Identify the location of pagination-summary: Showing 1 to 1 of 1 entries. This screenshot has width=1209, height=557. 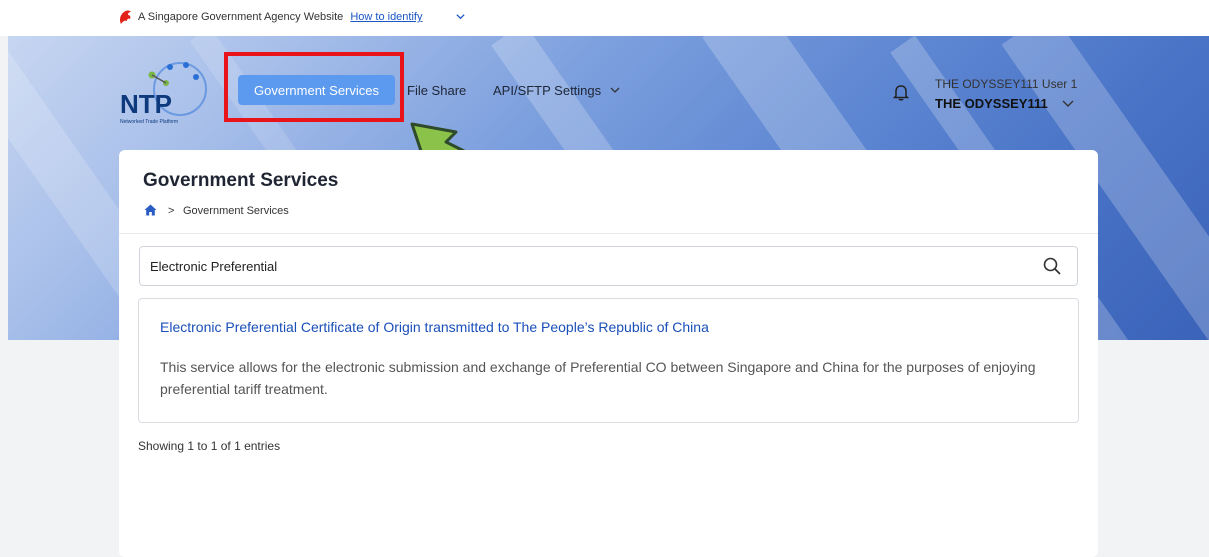
(209, 446).